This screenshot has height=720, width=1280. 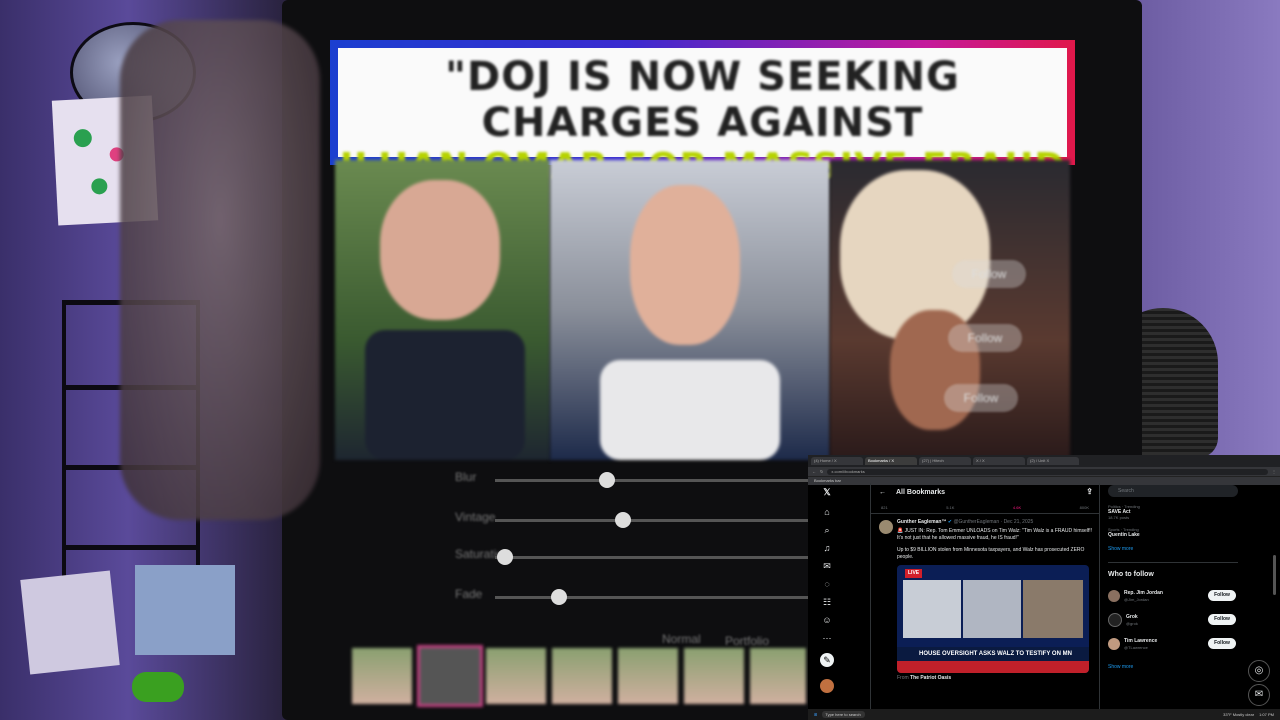 I want to click on folder-icon: ⇪, so click(x=1089, y=491).